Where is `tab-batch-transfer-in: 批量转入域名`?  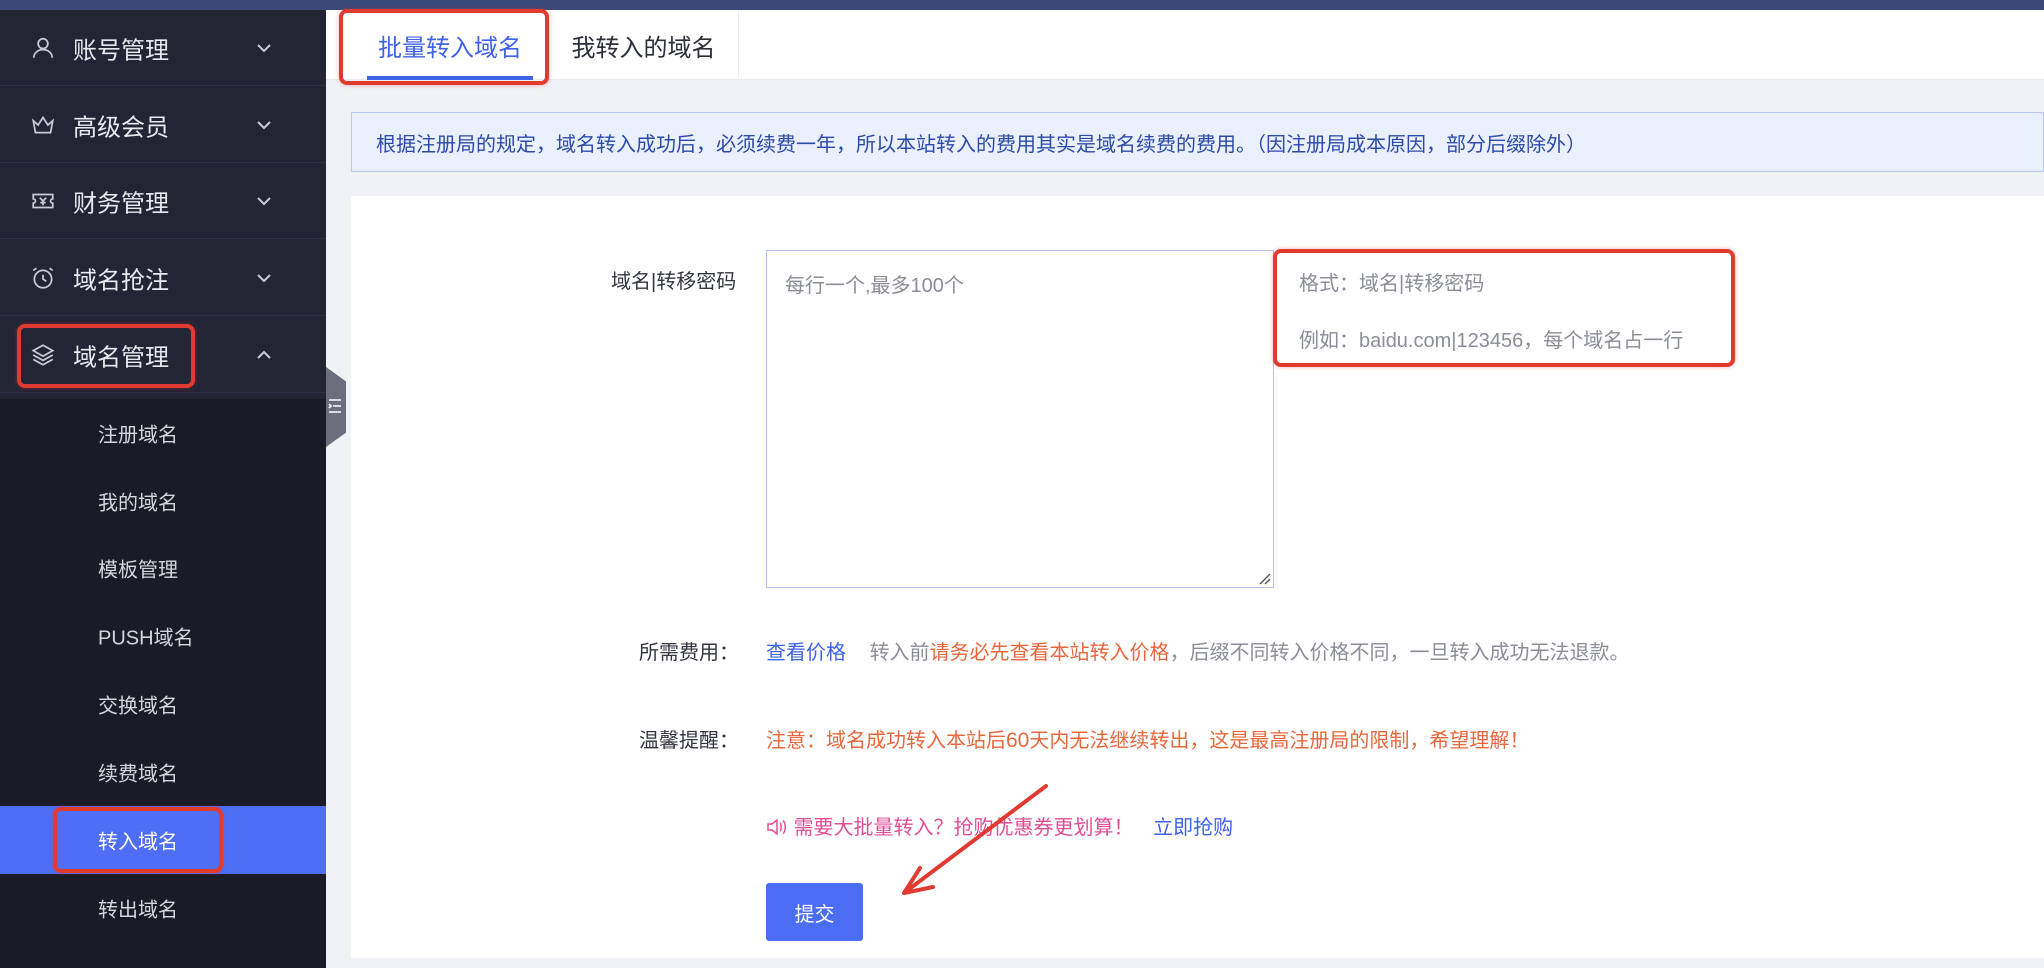
tab-batch-transfer-in: 批量转入域名 is located at coordinates (450, 45).